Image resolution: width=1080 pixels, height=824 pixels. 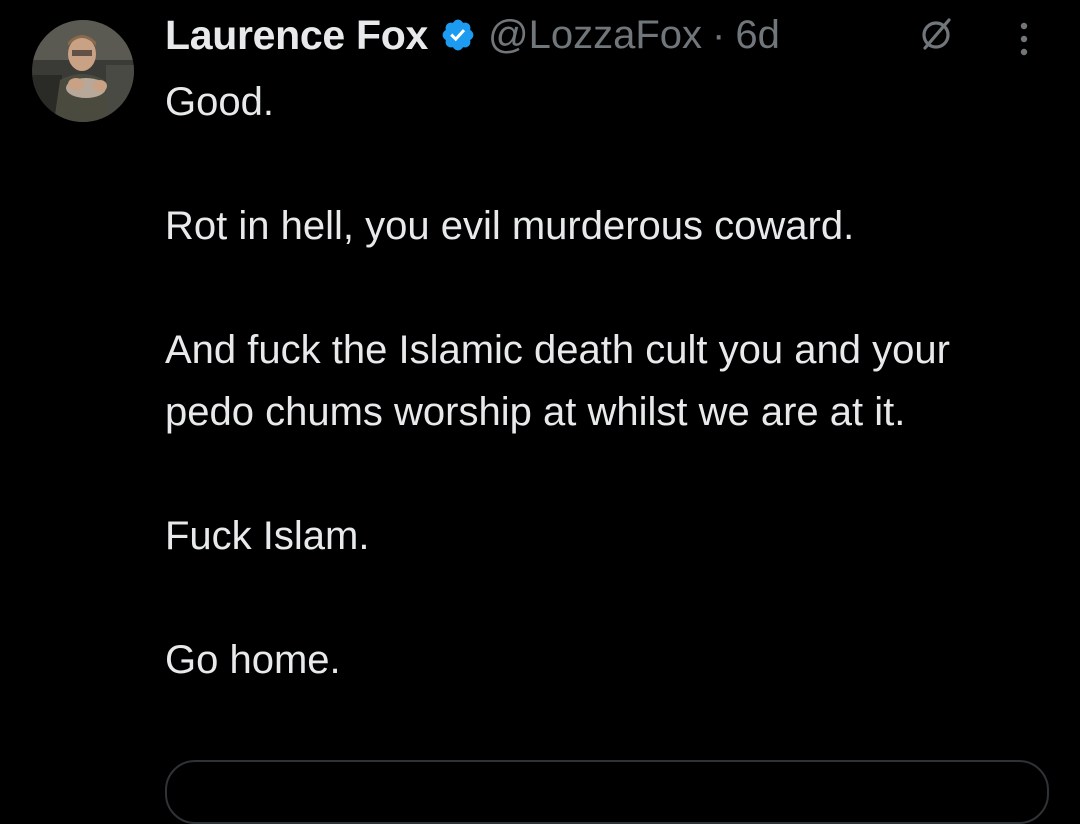 What do you see at coordinates (595, 35) in the screenshot?
I see `author-handle: @LozzaFox` at bounding box center [595, 35].